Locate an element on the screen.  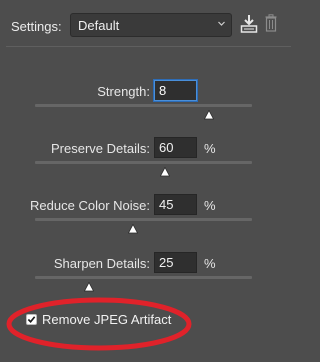
preset-value: Default is located at coordinates (99, 25).